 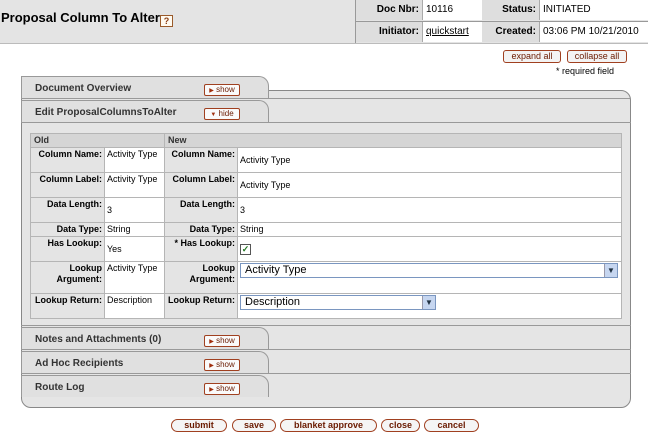 I want to click on collapse-all-button: collapse all, so click(x=597, y=56).